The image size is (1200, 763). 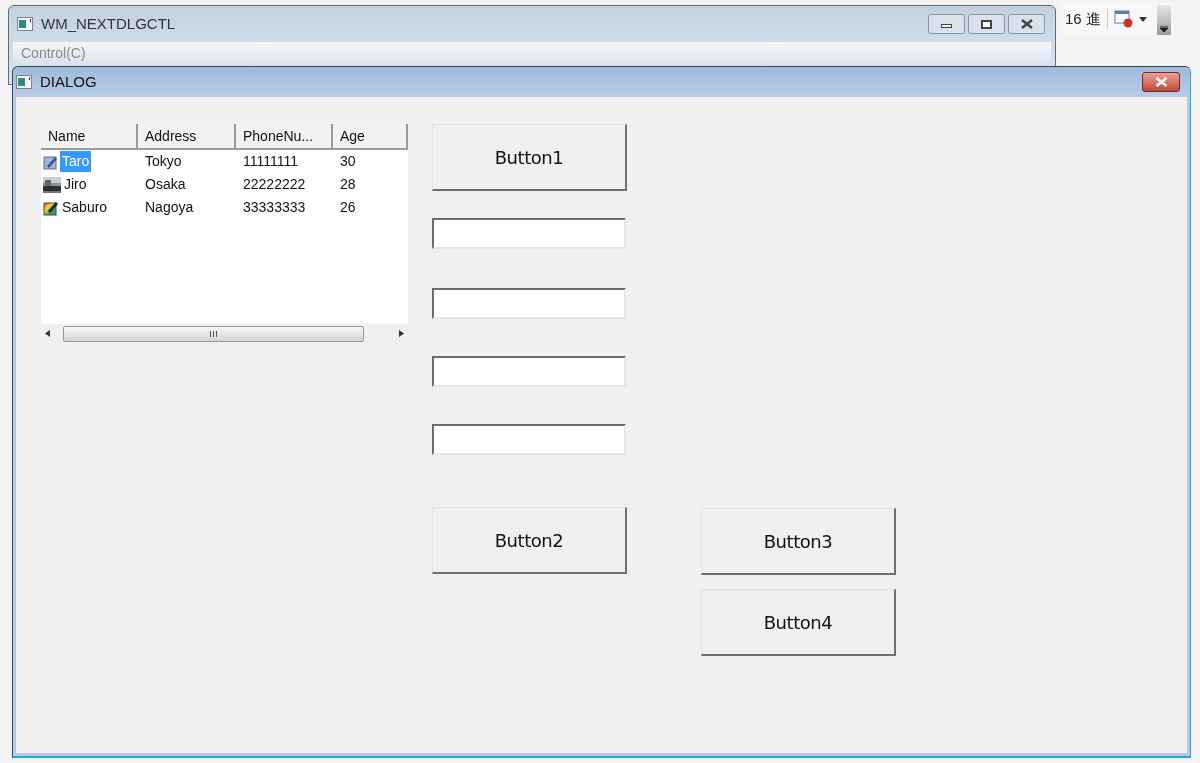 I want to click on push-button: Button1, so click(x=529, y=157).